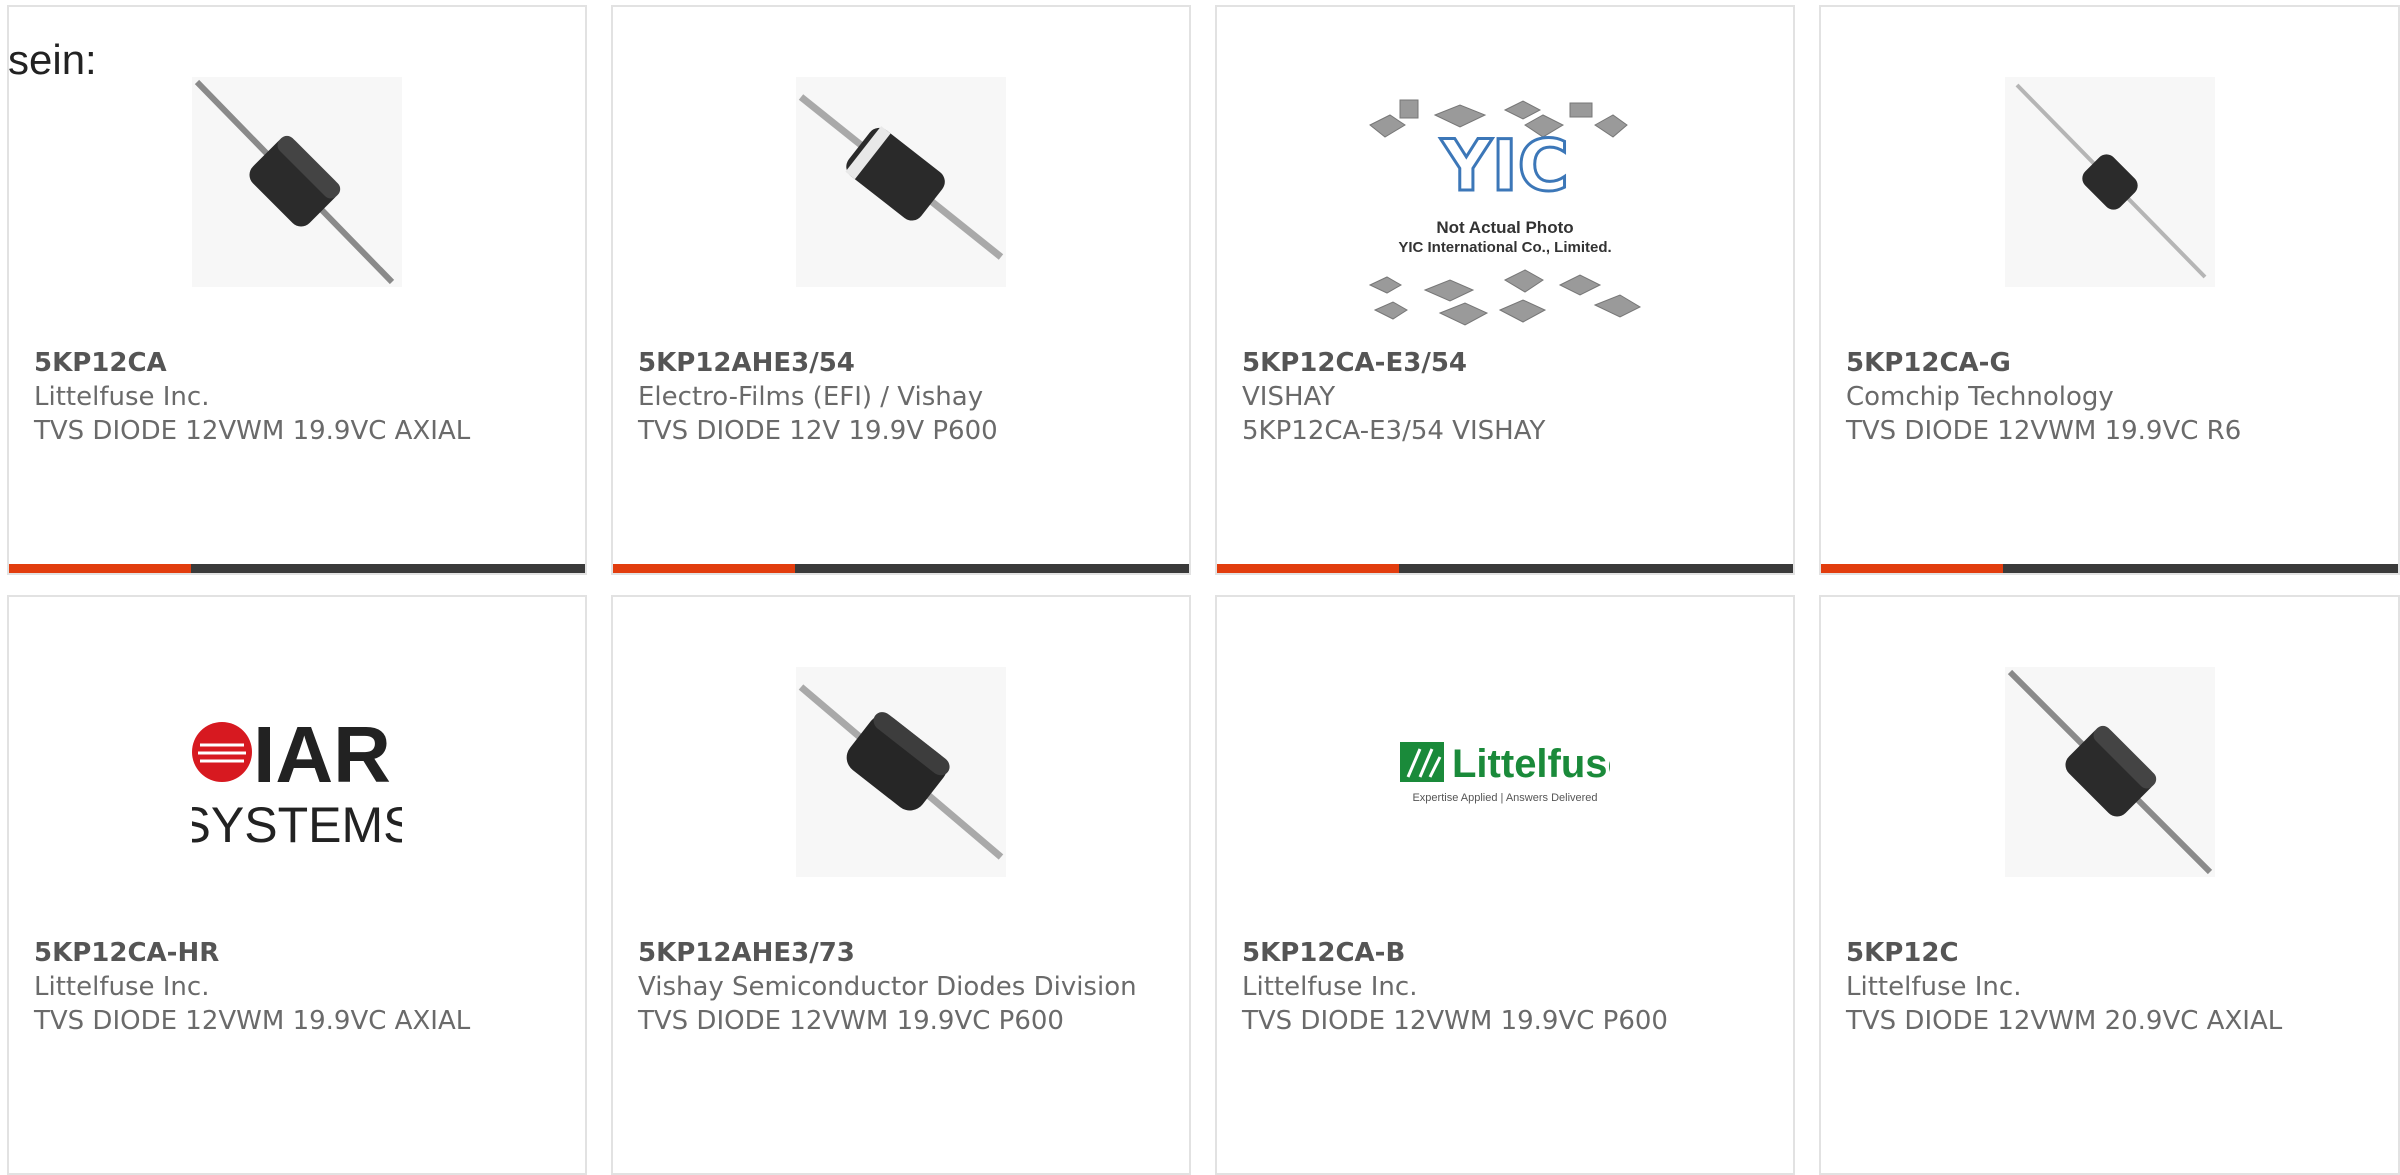 This screenshot has width=2400, height=1175. Describe the element at coordinates (1504, 247) in the screenshot. I see `yic-line-2: YIC International Co., Limited.` at that location.